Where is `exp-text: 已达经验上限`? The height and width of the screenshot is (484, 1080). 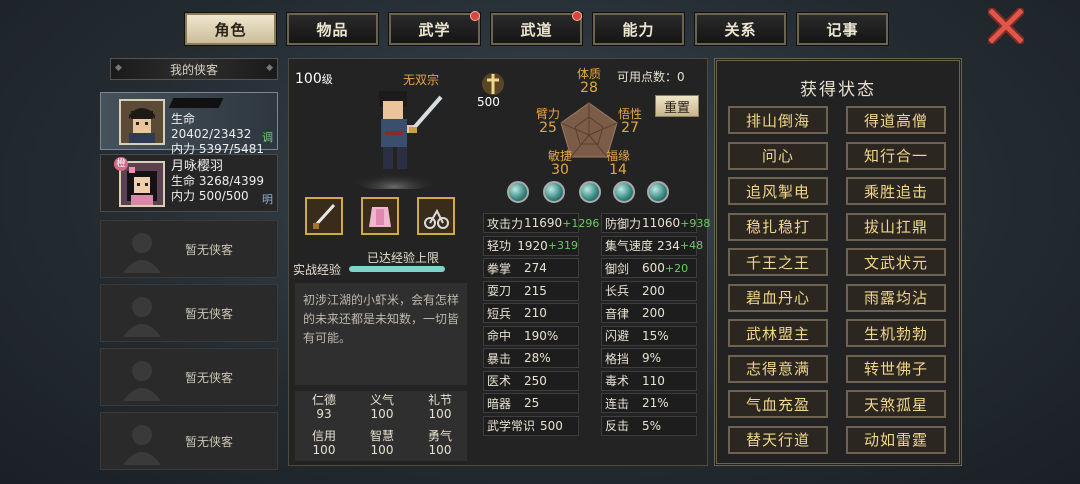 exp-text: 已达经验上限 is located at coordinates (403, 258).